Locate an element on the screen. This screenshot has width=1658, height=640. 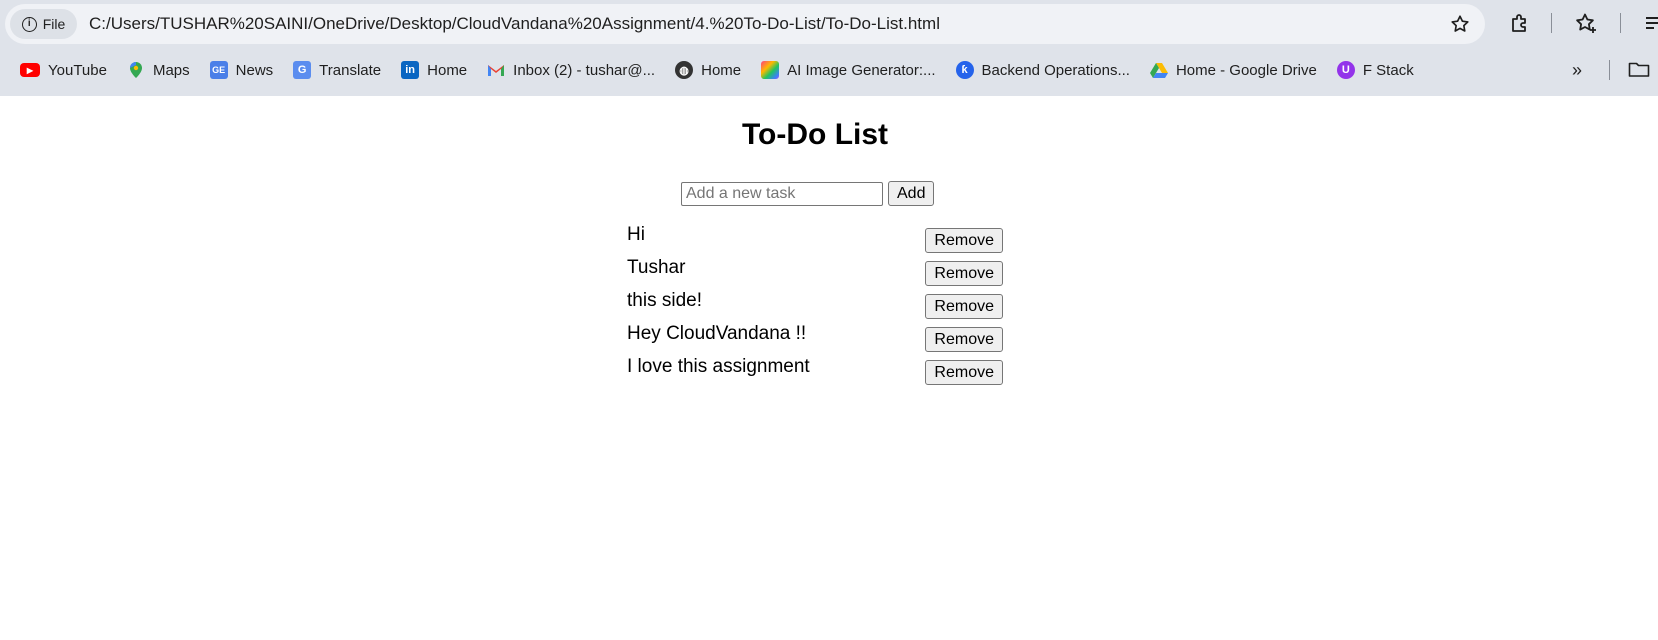
task-item: I love this assignment Remove is located at coordinates (815, 372).